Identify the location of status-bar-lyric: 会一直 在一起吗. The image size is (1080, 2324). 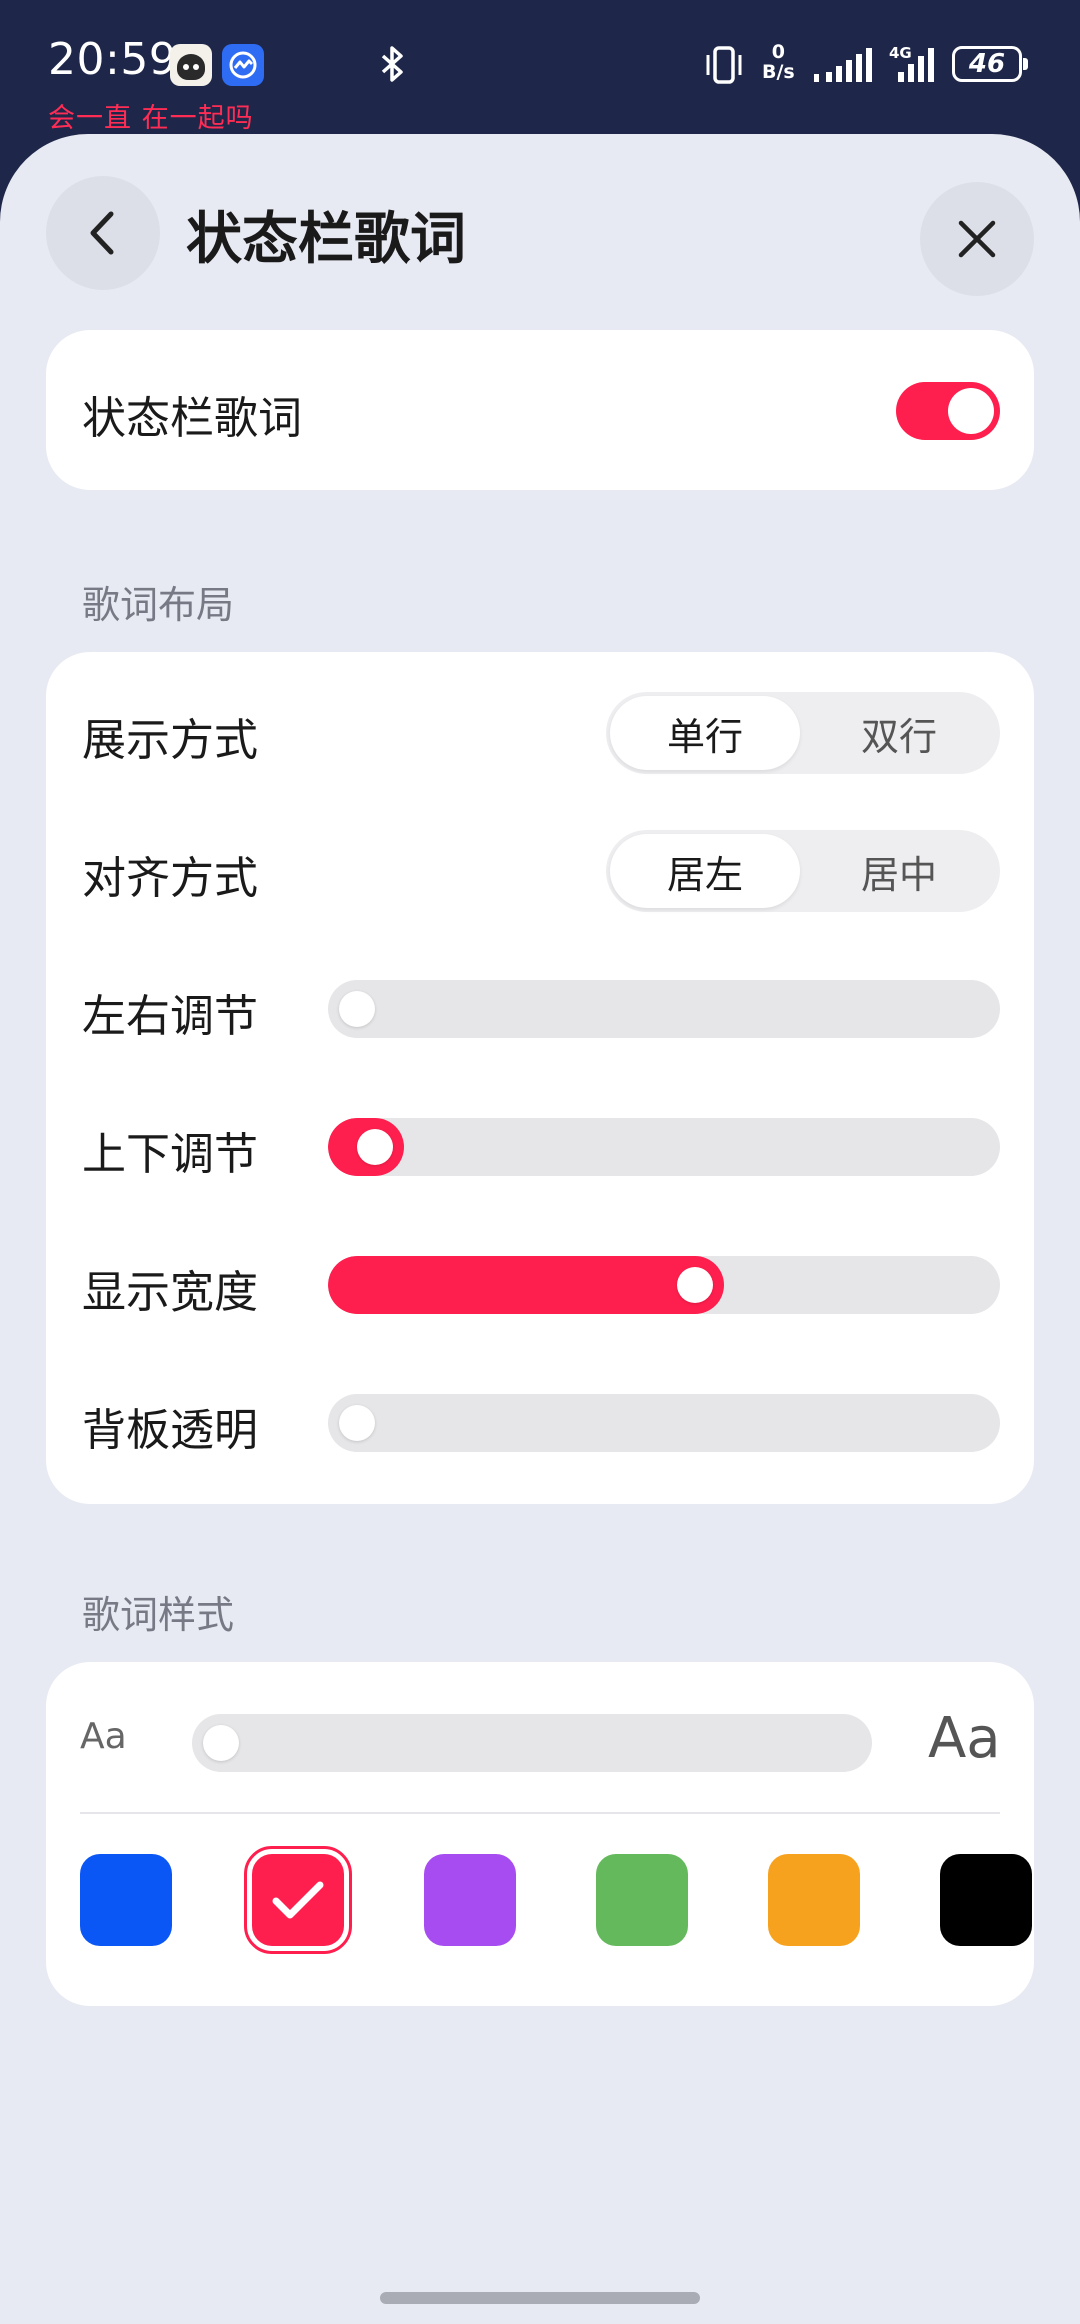
(151, 118).